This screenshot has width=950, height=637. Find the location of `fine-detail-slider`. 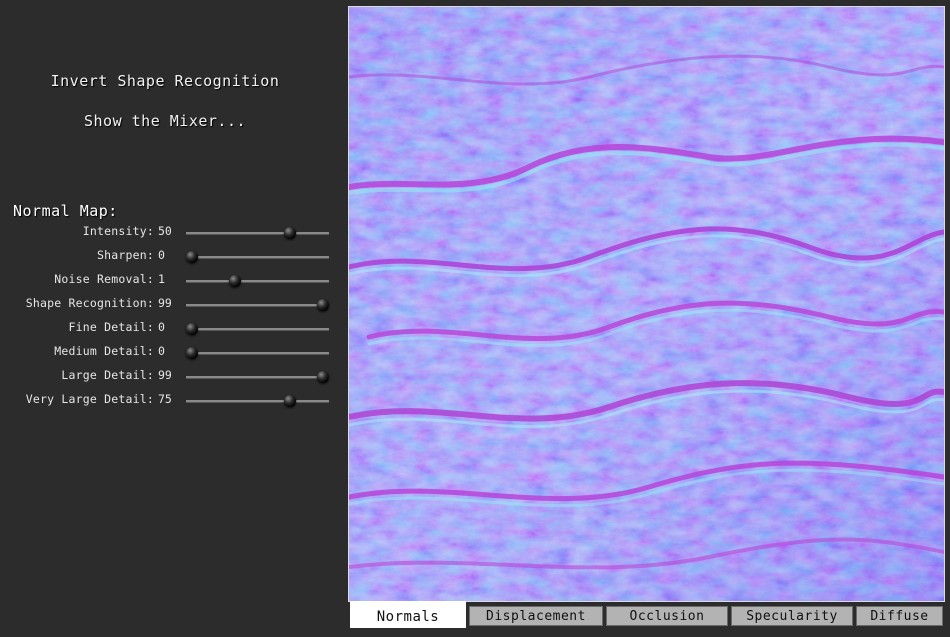

fine-detail-slider is located at coordinates (257, 329).